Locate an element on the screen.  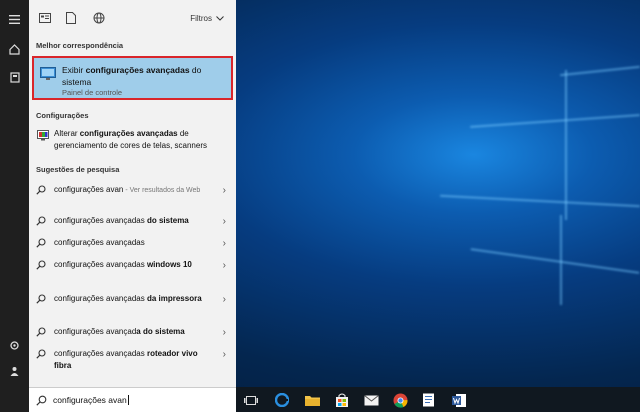
folder-icon is located at coordinates (312, 401).